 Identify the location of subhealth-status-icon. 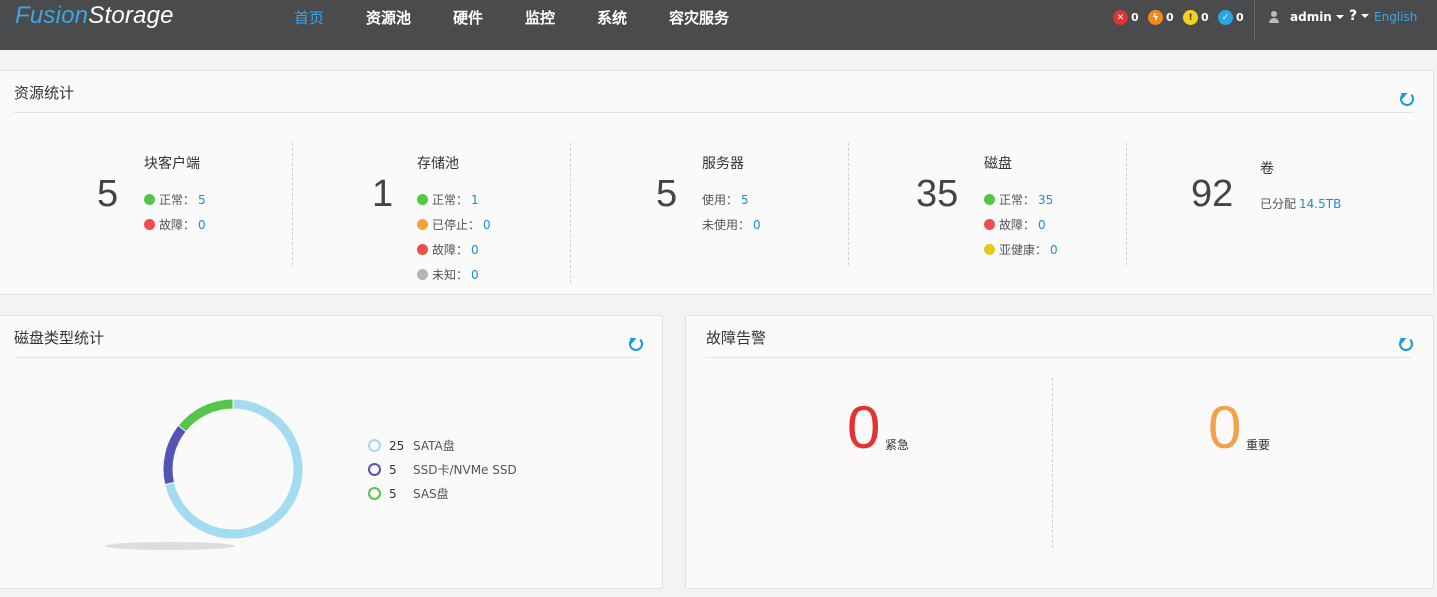
(989, 249).